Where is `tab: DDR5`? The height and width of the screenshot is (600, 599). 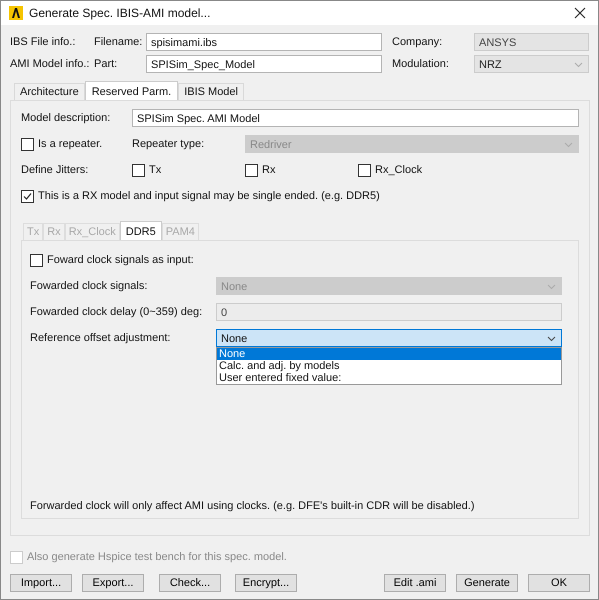
tab: DDR5 is located at coordinates (141, 230).